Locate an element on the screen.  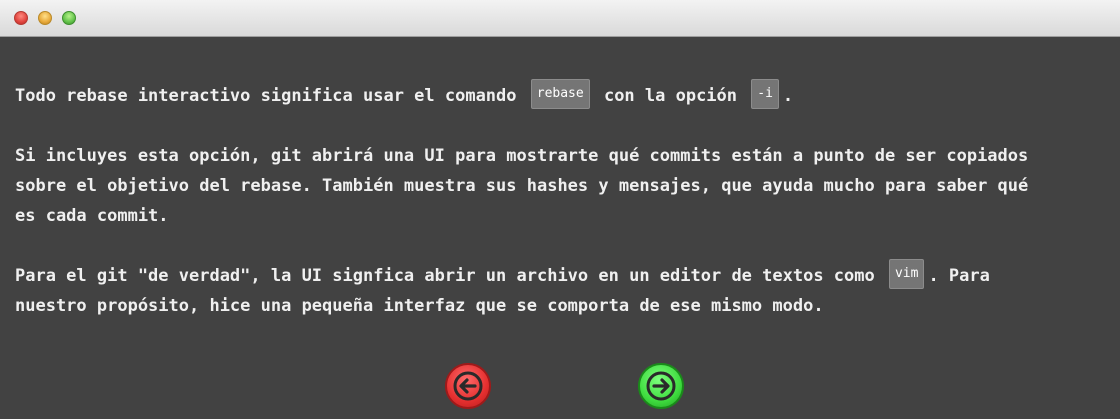
paragraph-1-text-c: . is located at coordinates (788, 96).